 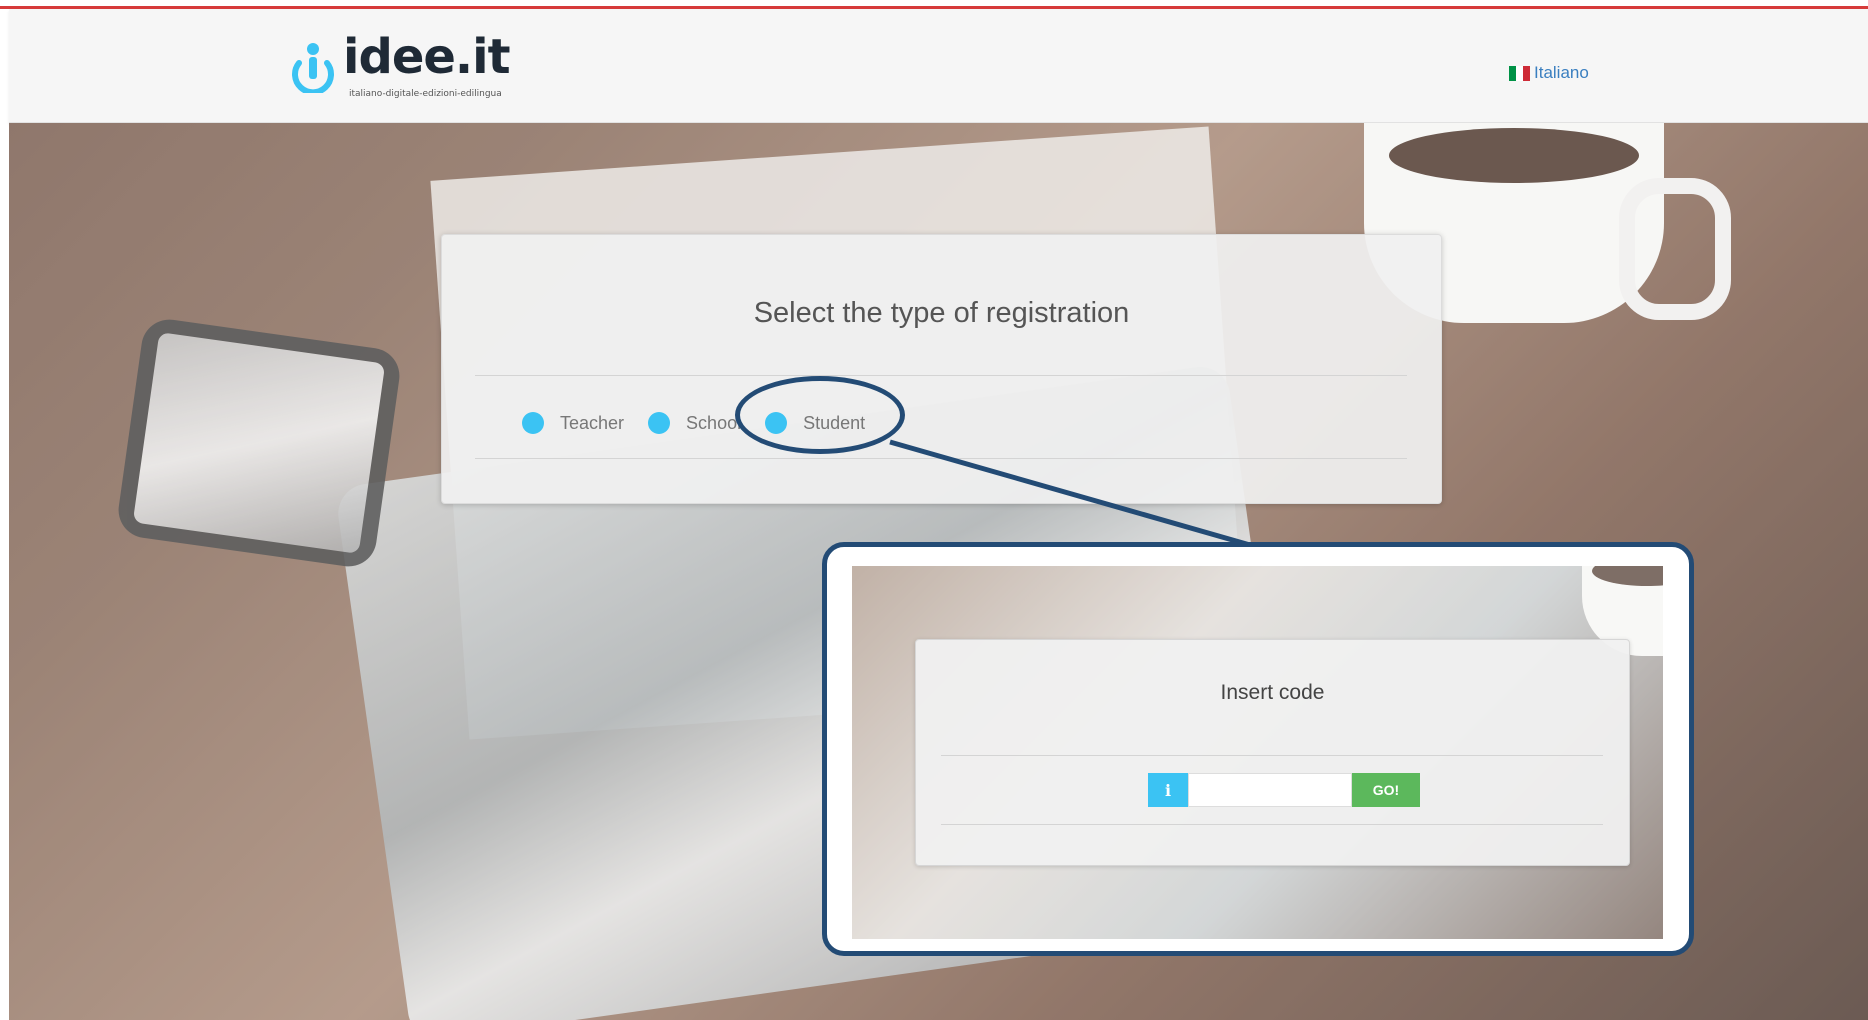 I want to click on option-teacher-label: Teacher, so click(x=592, y=422).